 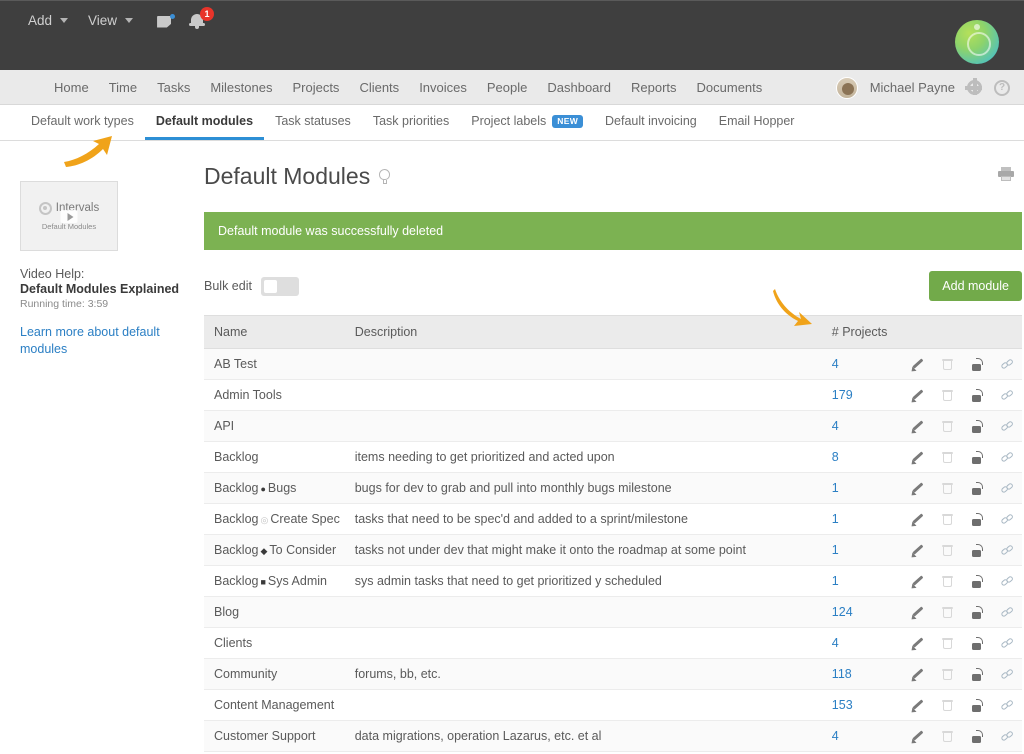 What do you see at coordinates (379, 87) in the screenshot?
I see `nav-item-clients: Clients` at bounding box center [379, 87].